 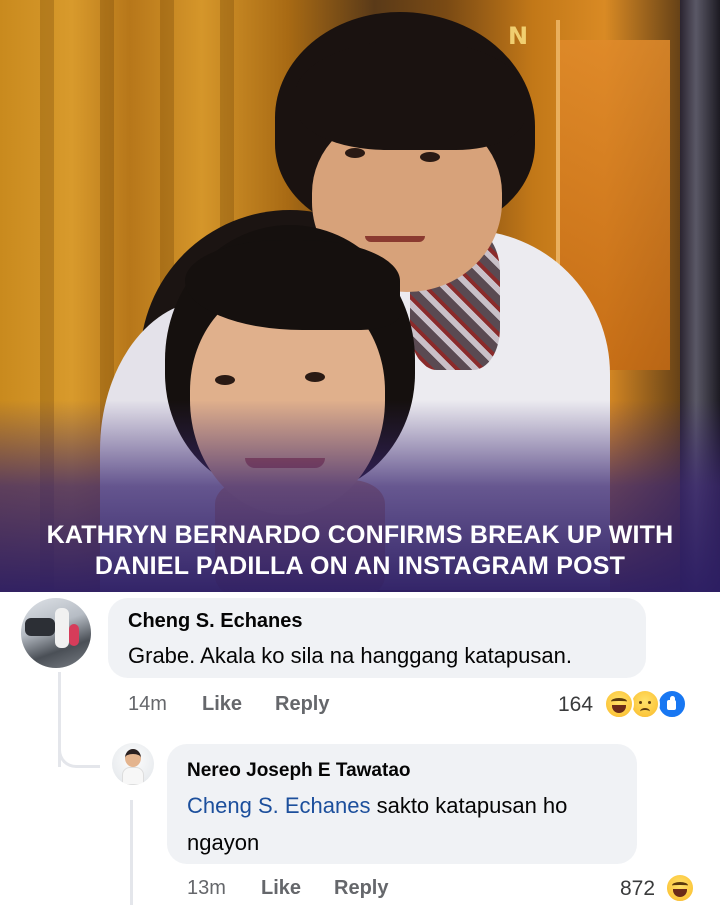 What do you see at coordinates (278, 805) in the screenshot?
I see `mention-link: Cheng S. Echanes` at bounding box center [278, 805].